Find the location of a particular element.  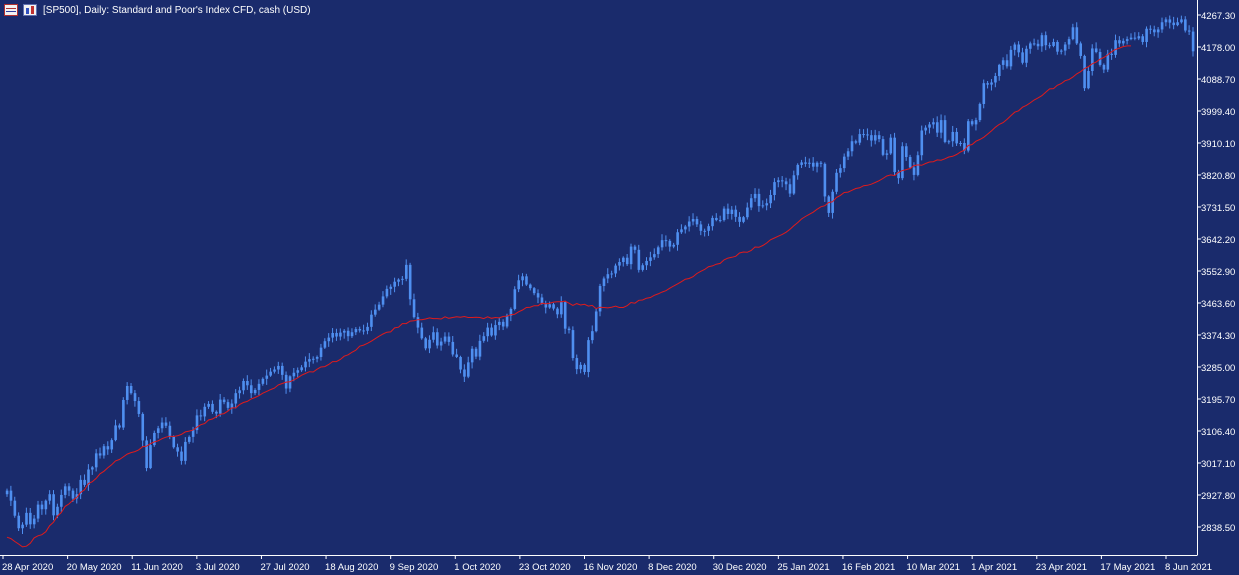

time-tick-label: 8 Jun 2021 is located at coordinates (1188, 567).